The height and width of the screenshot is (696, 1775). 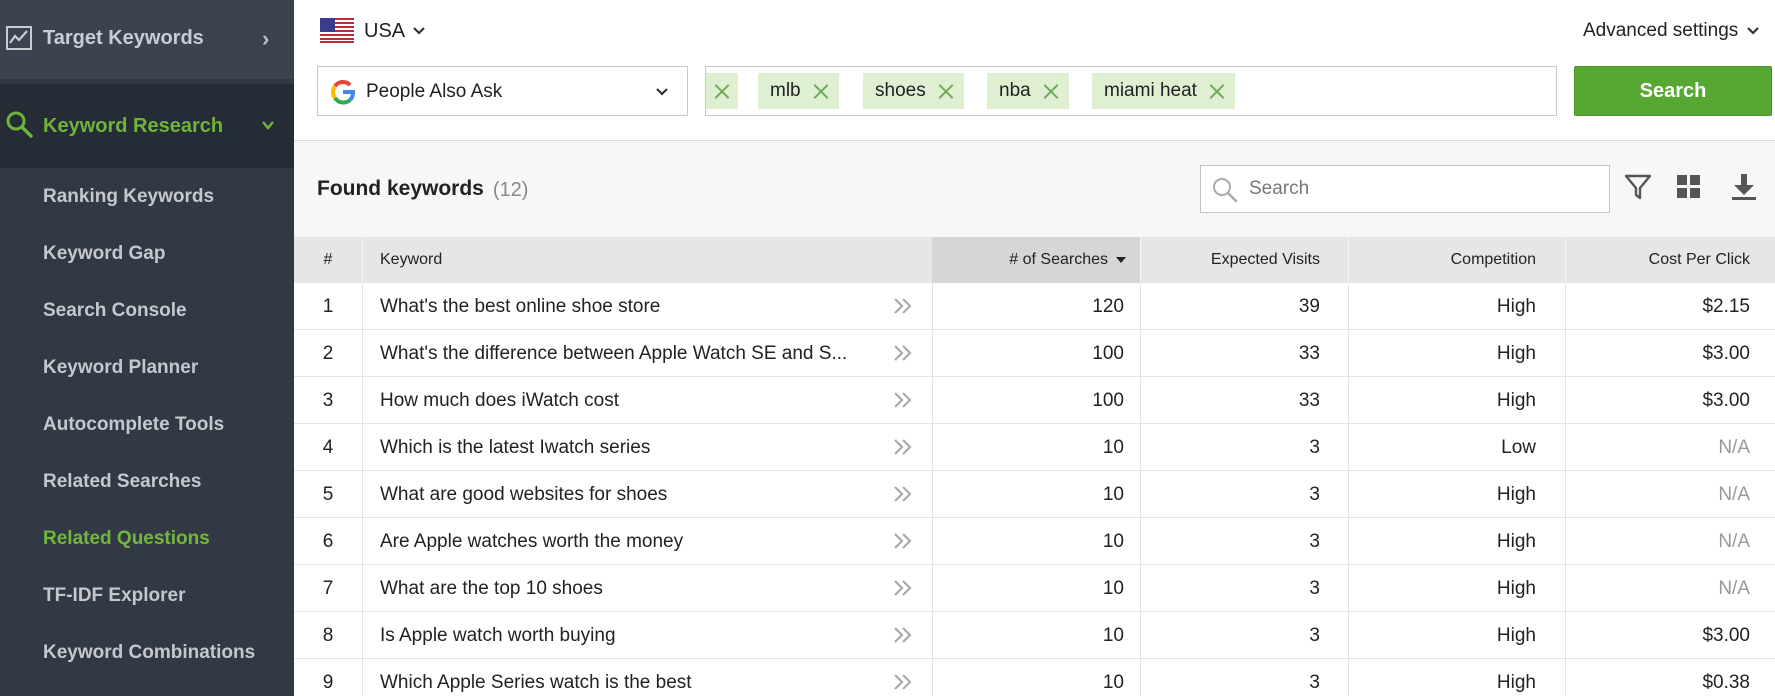 I want to click on country-selector: USA, so click(x=384, y=31).